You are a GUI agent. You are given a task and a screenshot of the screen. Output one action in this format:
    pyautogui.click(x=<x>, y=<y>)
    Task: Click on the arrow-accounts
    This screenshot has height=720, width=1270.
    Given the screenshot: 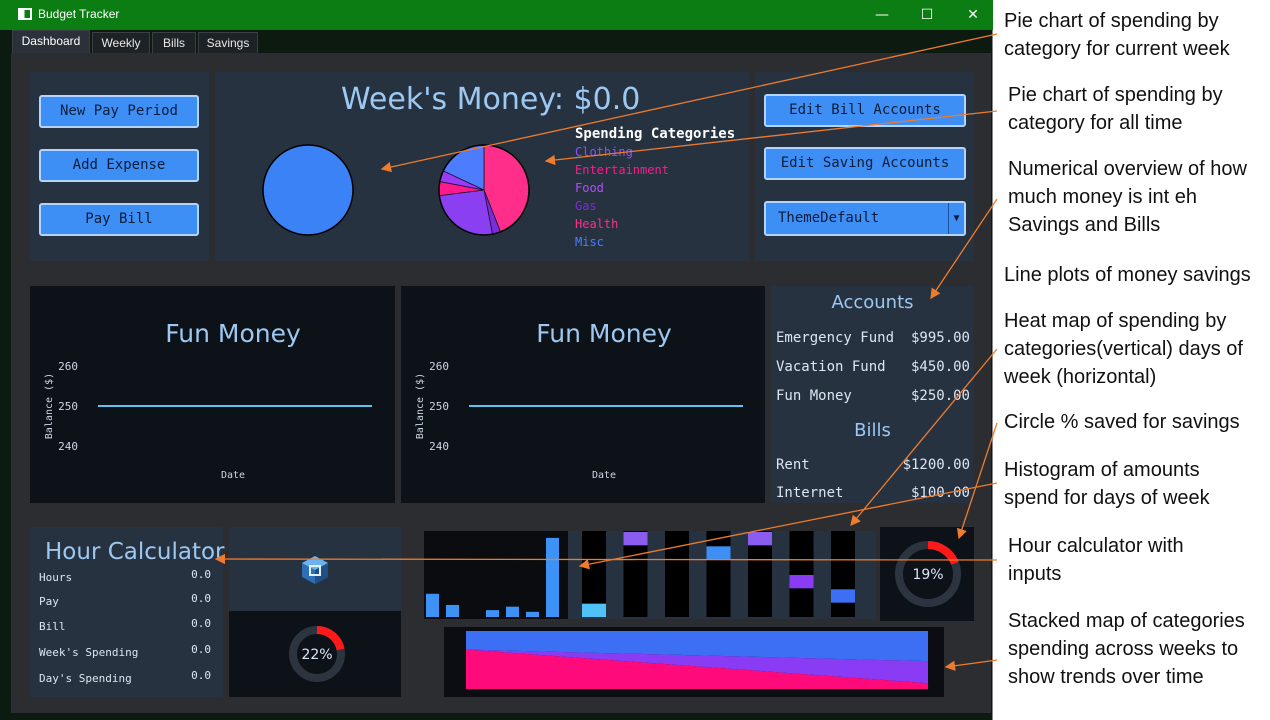 What is the action you would take?
    pyautogui.click(x=964, y=249)
    